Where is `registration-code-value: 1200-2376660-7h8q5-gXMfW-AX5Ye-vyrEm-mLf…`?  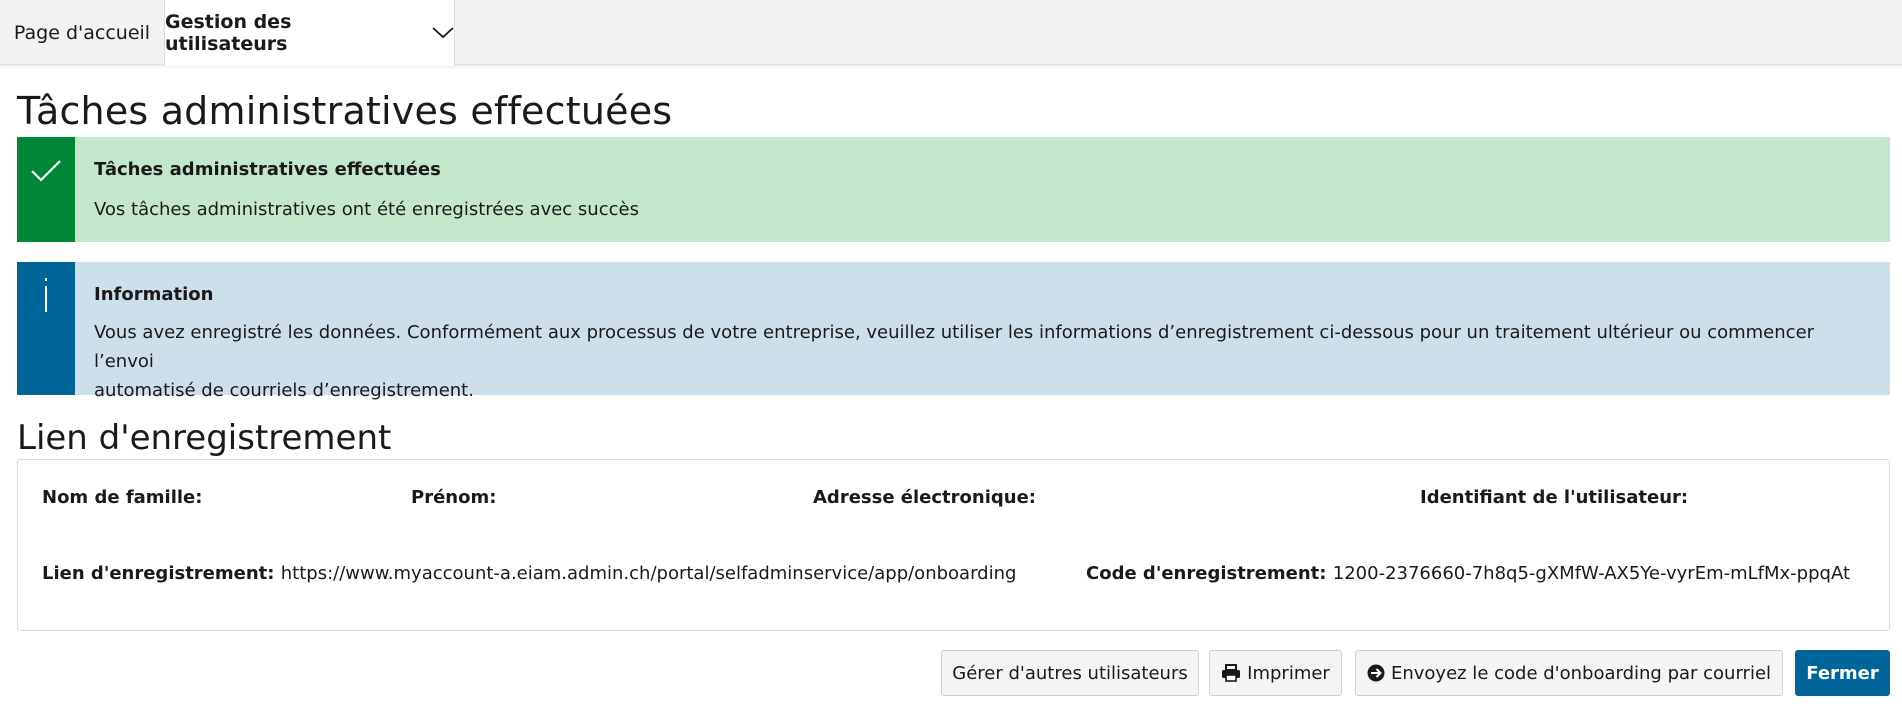
registration-code-value: 1200-2376660-7h8q5-gXMfW-AX5Ye-vyrEm-mLf… is located at coordinates (1591, 573).